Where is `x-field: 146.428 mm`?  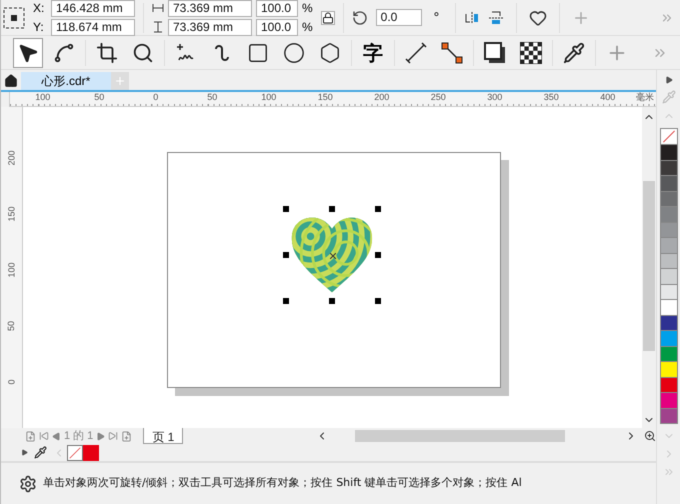 x-field: 146.428 mm is located at coordinates (93, 8).